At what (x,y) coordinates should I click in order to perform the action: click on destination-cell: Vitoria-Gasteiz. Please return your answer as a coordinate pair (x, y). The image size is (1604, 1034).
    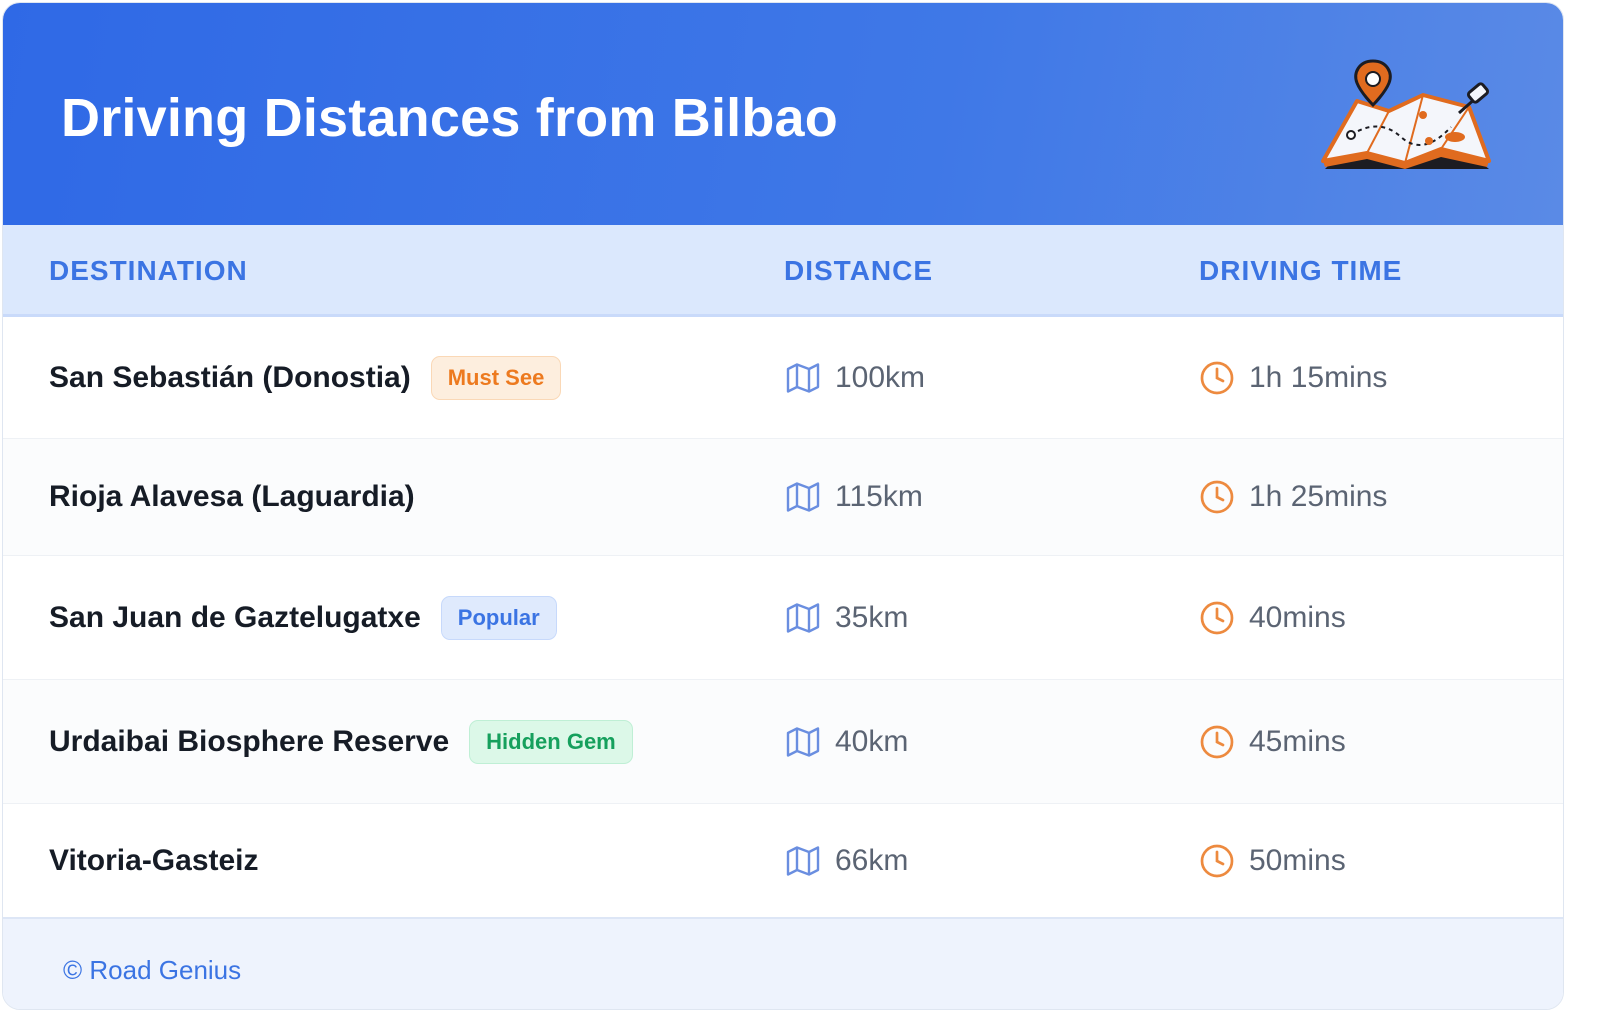
    Looking at the image, I should click on (154, 861).